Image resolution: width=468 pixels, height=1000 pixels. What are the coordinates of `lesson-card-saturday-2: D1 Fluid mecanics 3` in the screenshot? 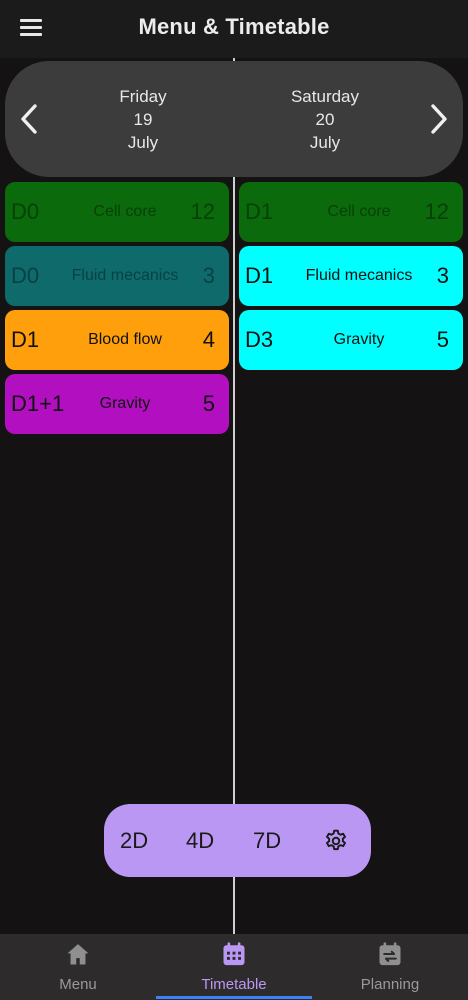 It's located at (351, 276).